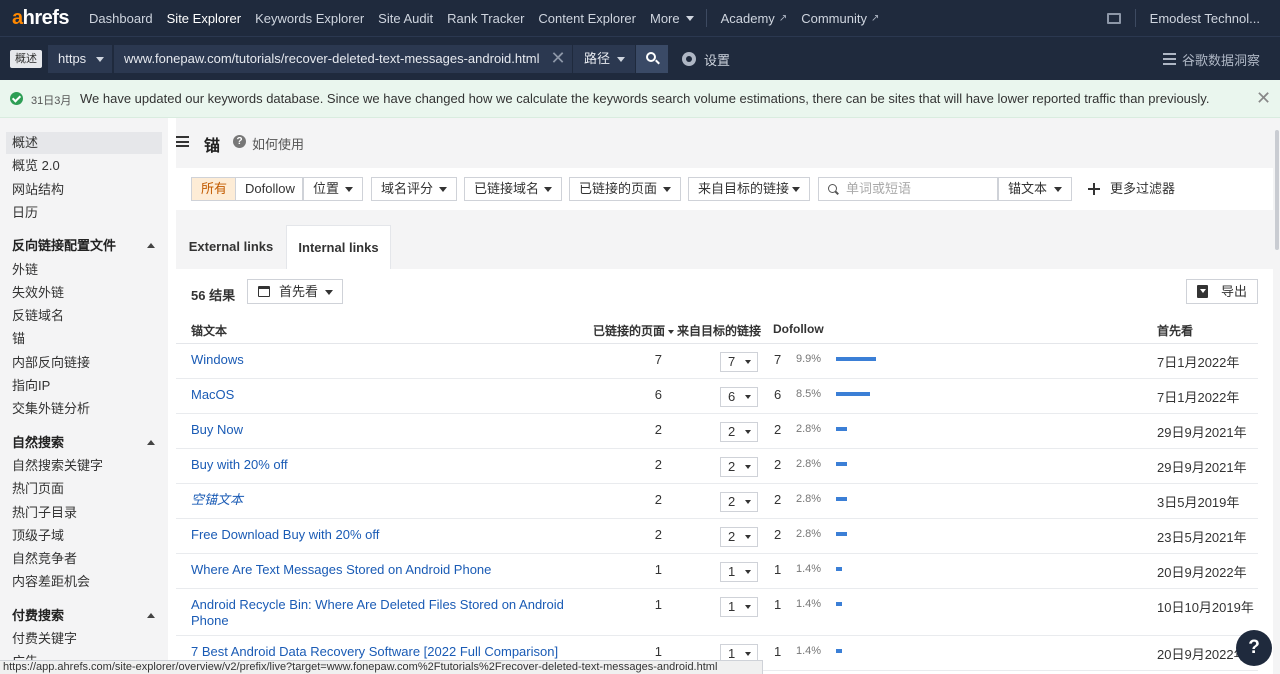 This screenshot has height=674, width=1280. Describe the element at coordinates (652, 59) in the screenshot. I see `search-button` at that location.